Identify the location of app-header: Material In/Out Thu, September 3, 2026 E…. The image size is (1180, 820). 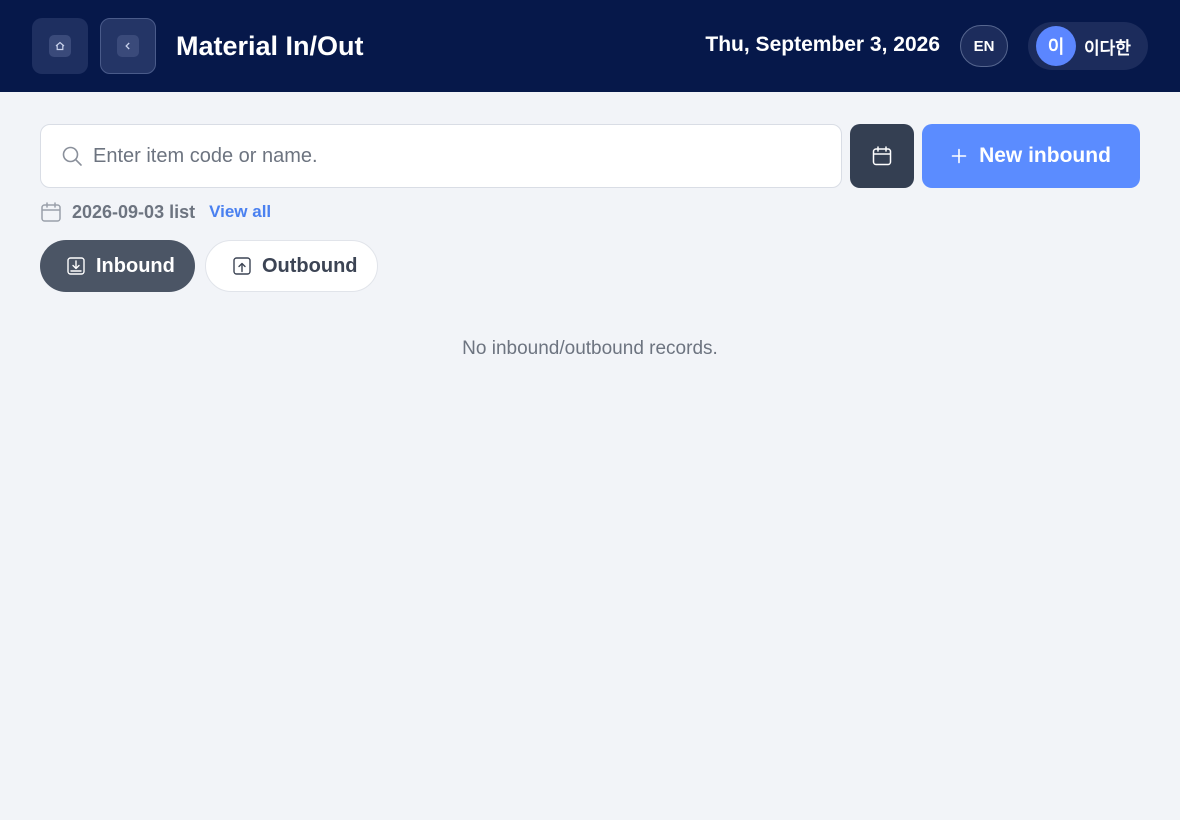
(590, 46).